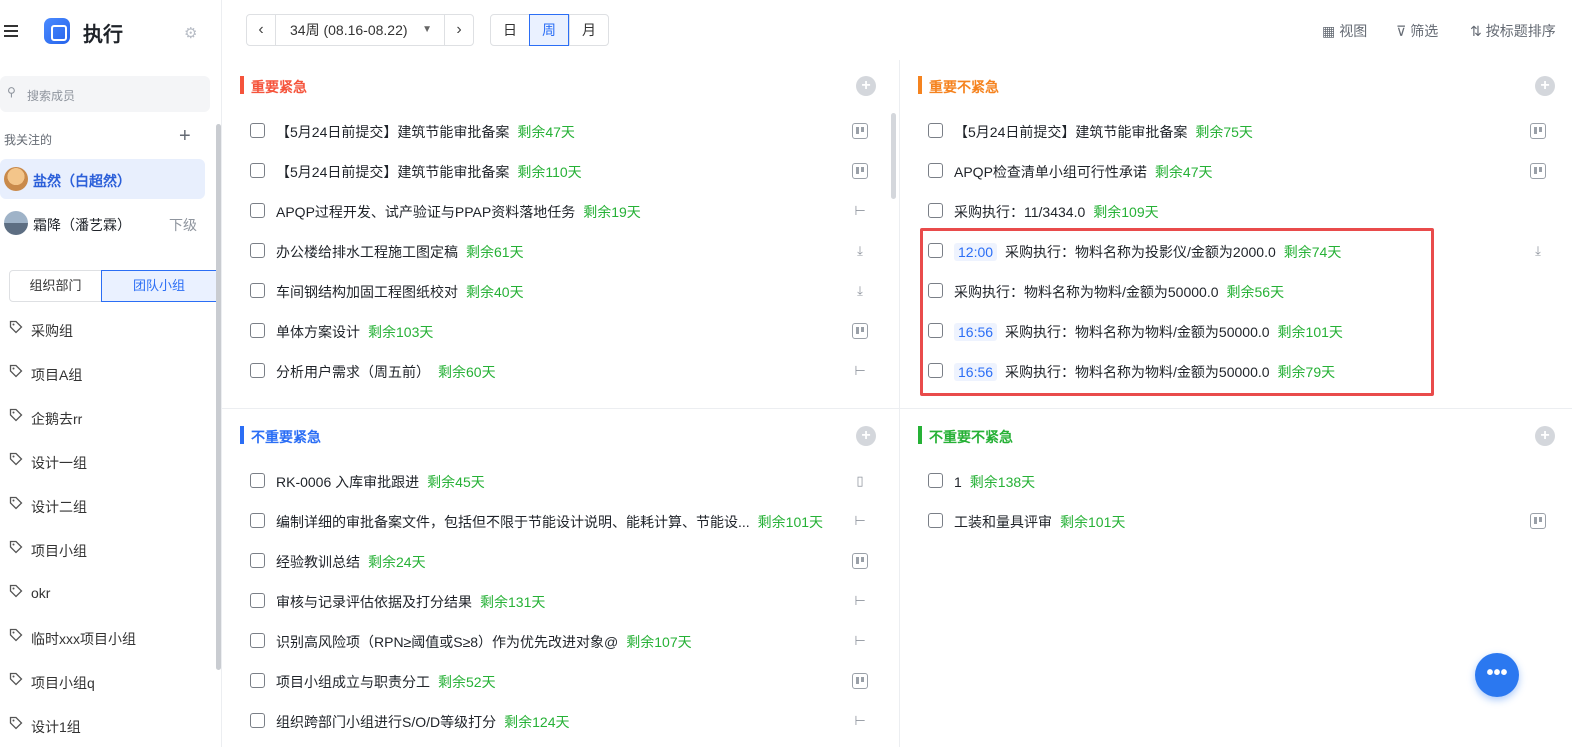 The image size is (1572, 747). Describe the element at coordinates (105, 593) in the screenshot. I see `group-item: okr` at that location.